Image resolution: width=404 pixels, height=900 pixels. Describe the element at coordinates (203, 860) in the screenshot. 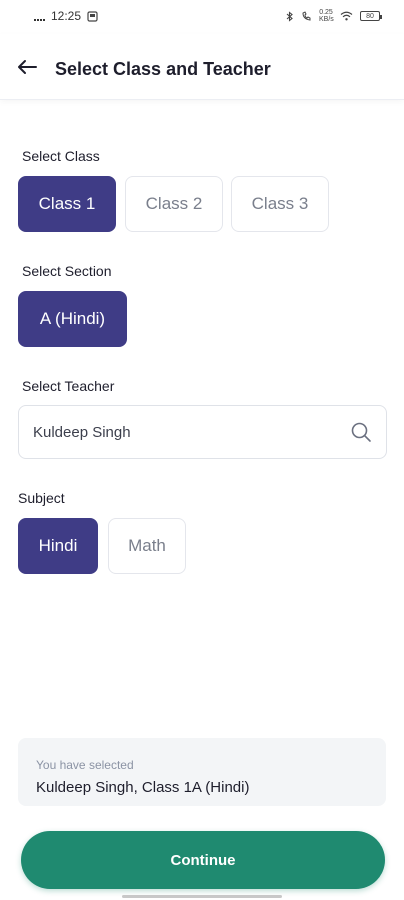

I see `continue-button: Continue` at that location.